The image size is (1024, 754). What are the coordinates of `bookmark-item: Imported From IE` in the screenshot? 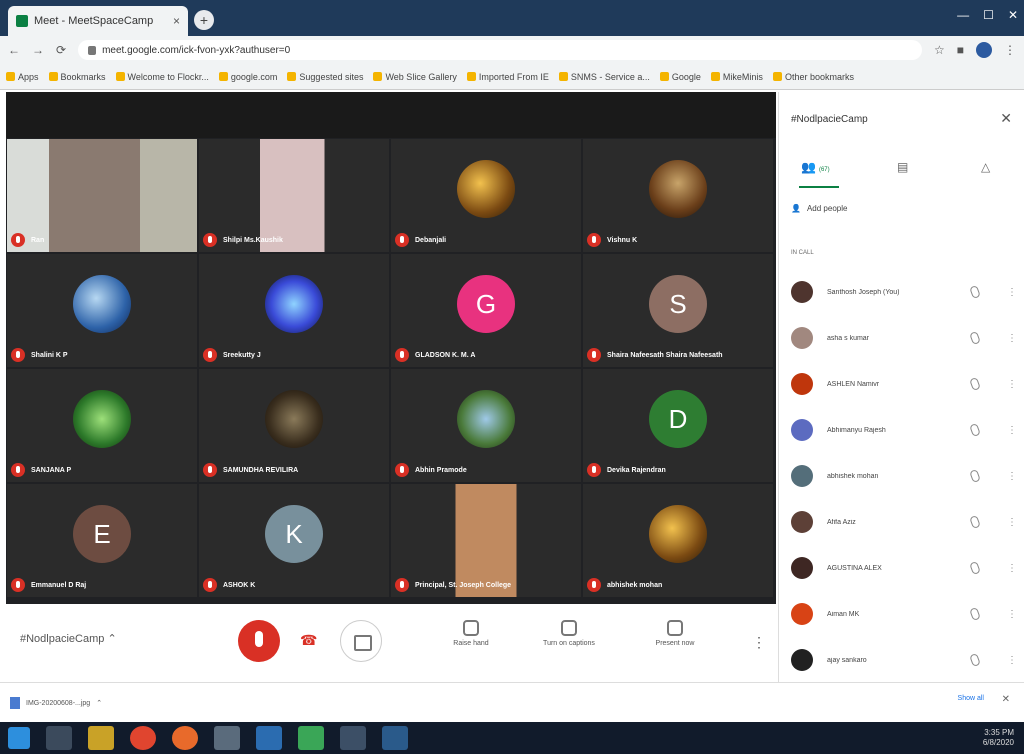 It's located at (507, 77).